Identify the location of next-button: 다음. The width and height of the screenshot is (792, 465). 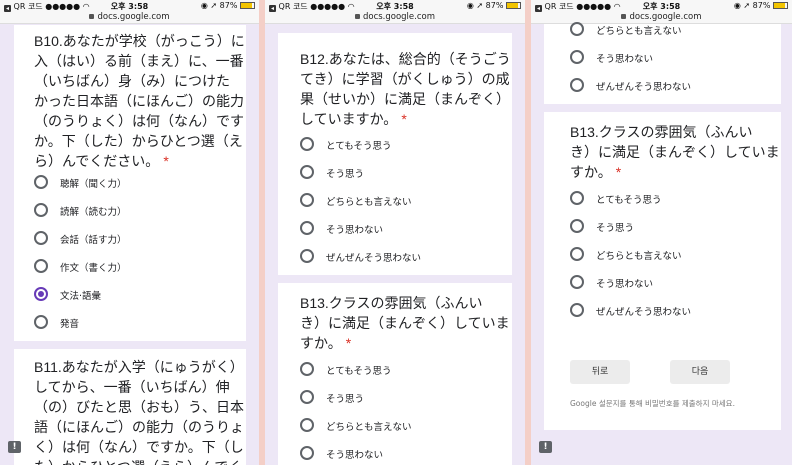
(700, 372).